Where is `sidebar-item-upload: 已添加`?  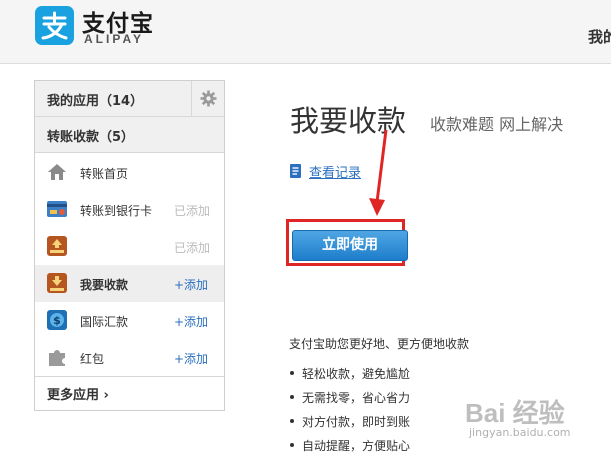 sidebar-item-upload: 已添加 is located at coordinates (129, 246).